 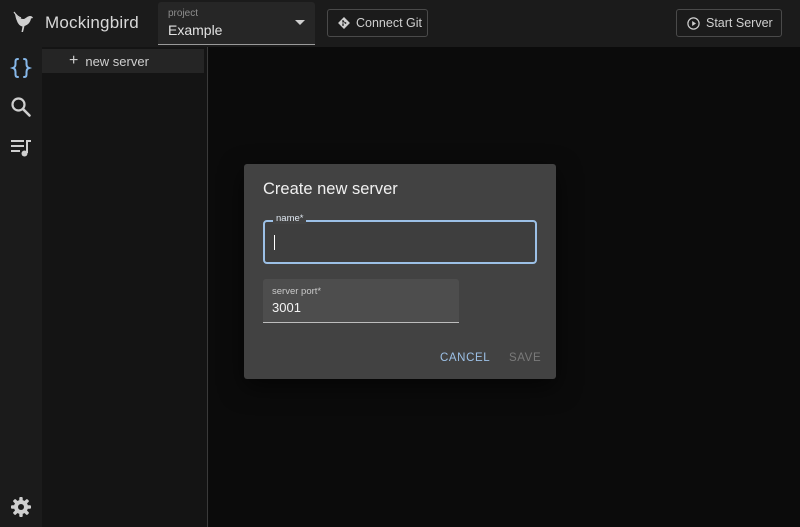 I want to click on side-rail, so click(x=21, y=287).